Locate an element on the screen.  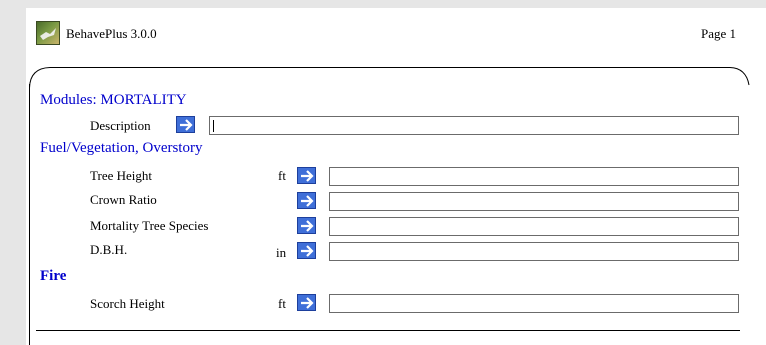
dbh-units: in is located at coordinates (281, 252).